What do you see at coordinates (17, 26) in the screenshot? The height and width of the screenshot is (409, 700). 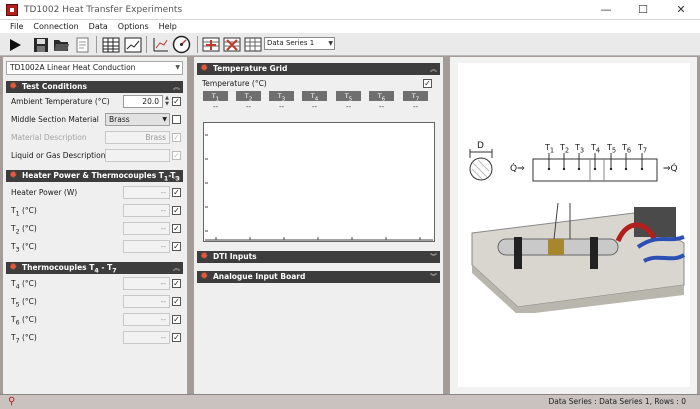 I see `menu-file: File` at bounding box center [17, 26].